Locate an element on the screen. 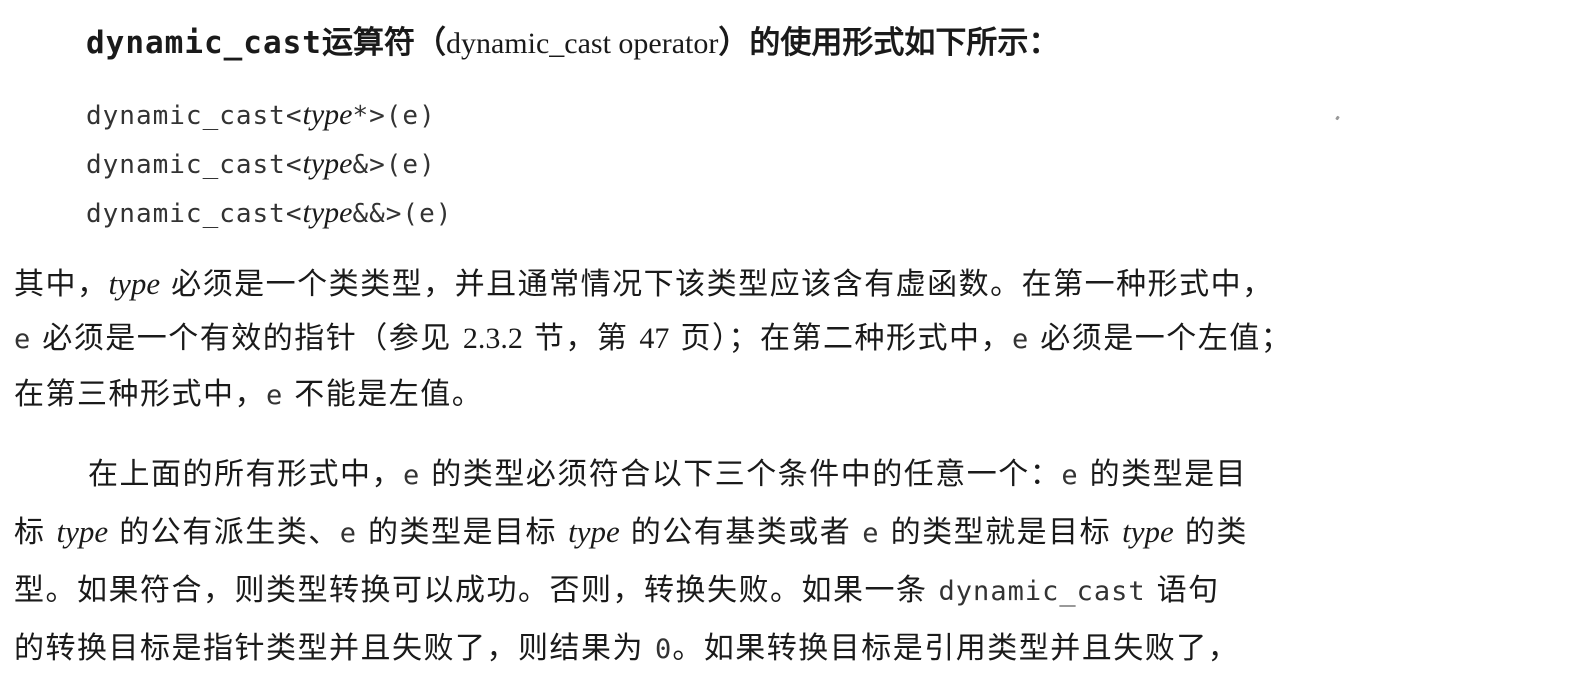  heading-label-cn: 运算符 is located at coordinates (368, 43).